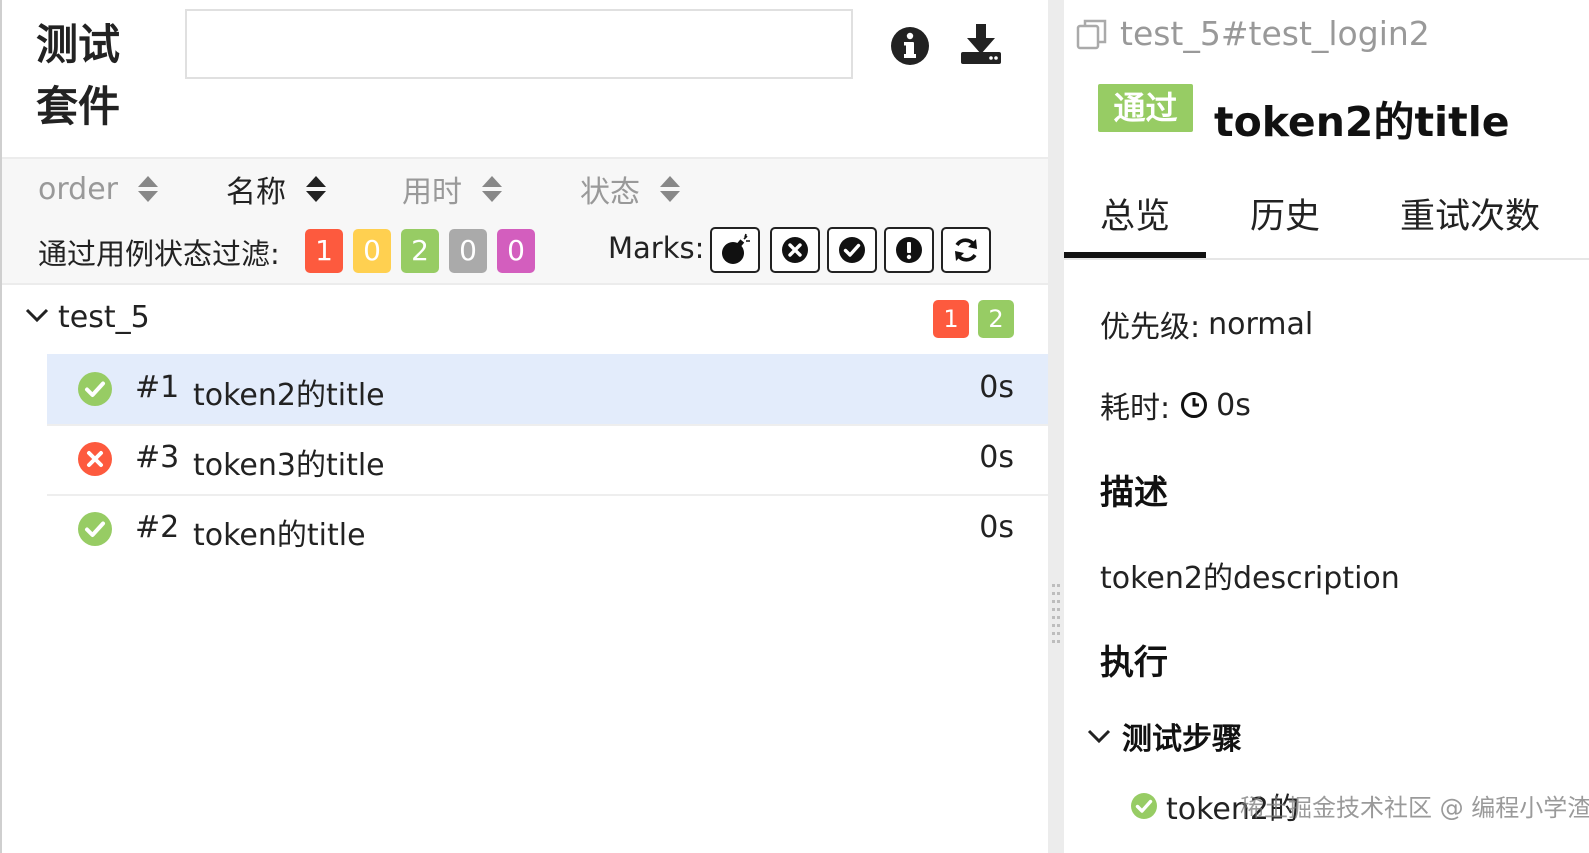 The image size is (1589, 853). I want to click on filter-chip-skipped: 0, so click(468, 251).